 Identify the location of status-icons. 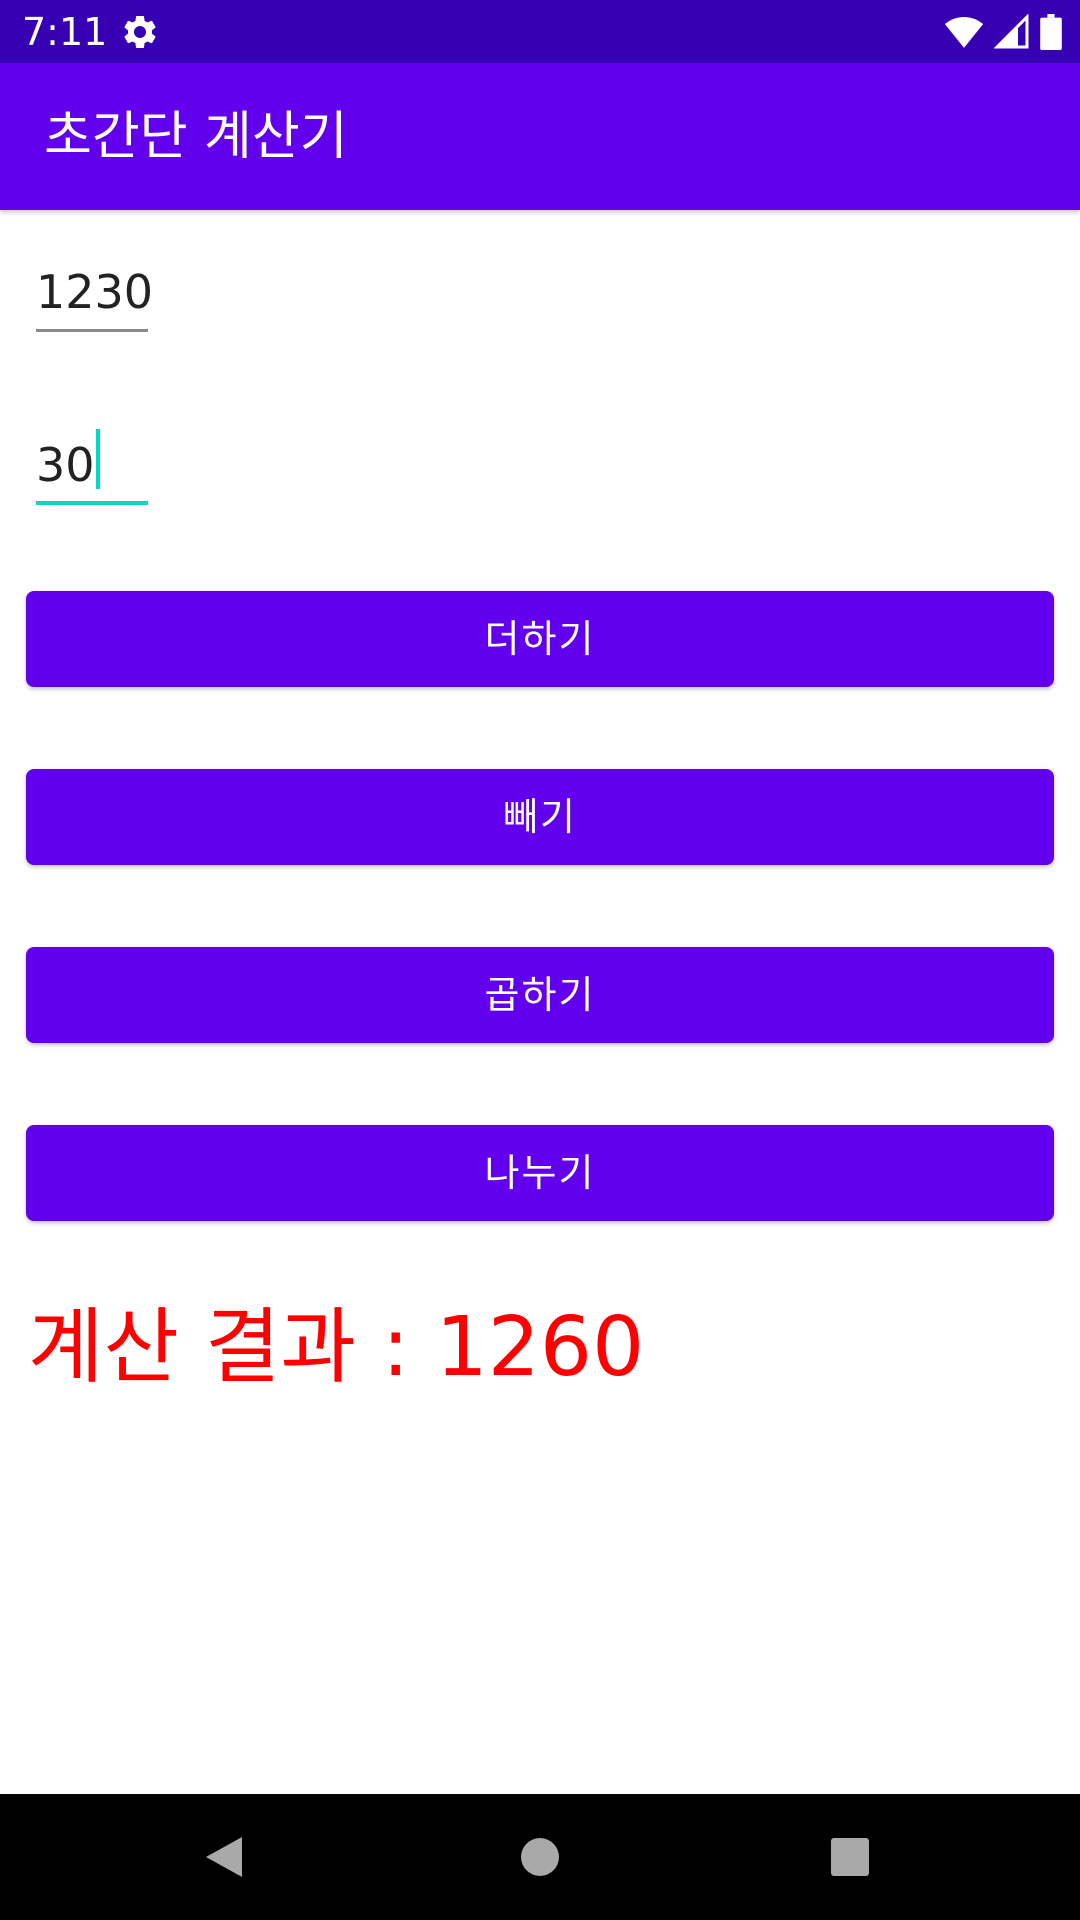
(1003, 32).